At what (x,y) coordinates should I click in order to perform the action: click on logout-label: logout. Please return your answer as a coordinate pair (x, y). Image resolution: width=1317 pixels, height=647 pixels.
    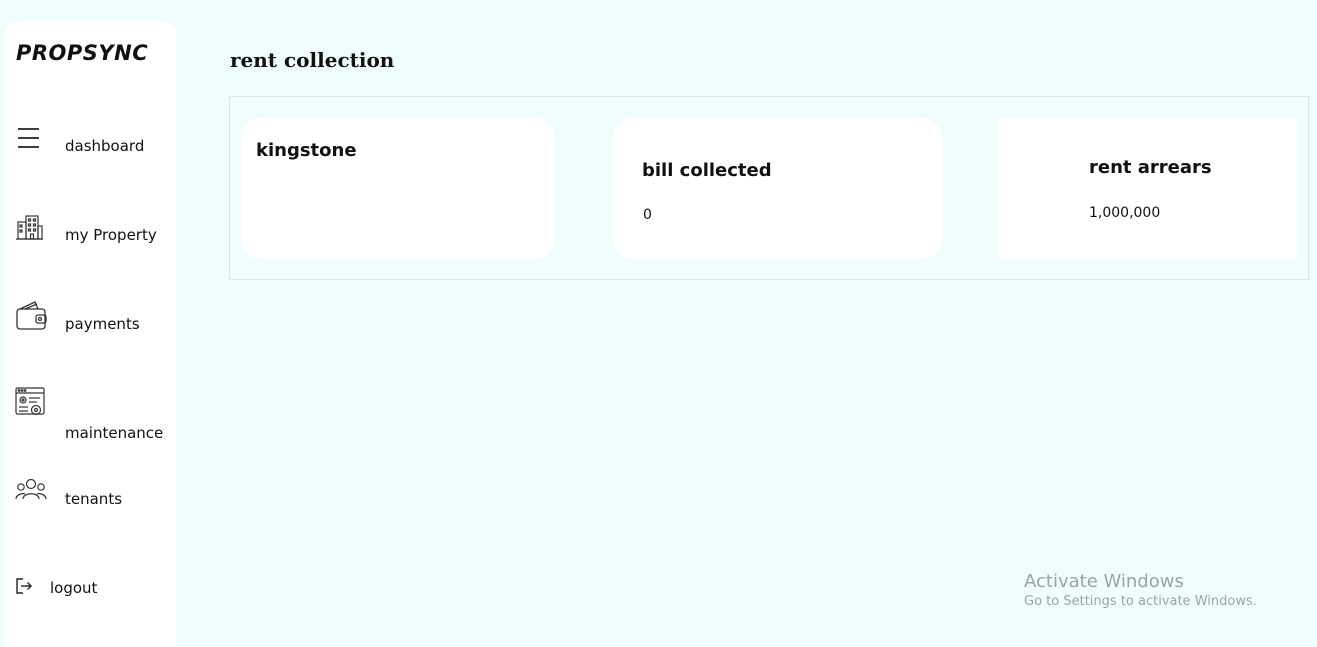
    Looking at the image, I should click on (74, 588).